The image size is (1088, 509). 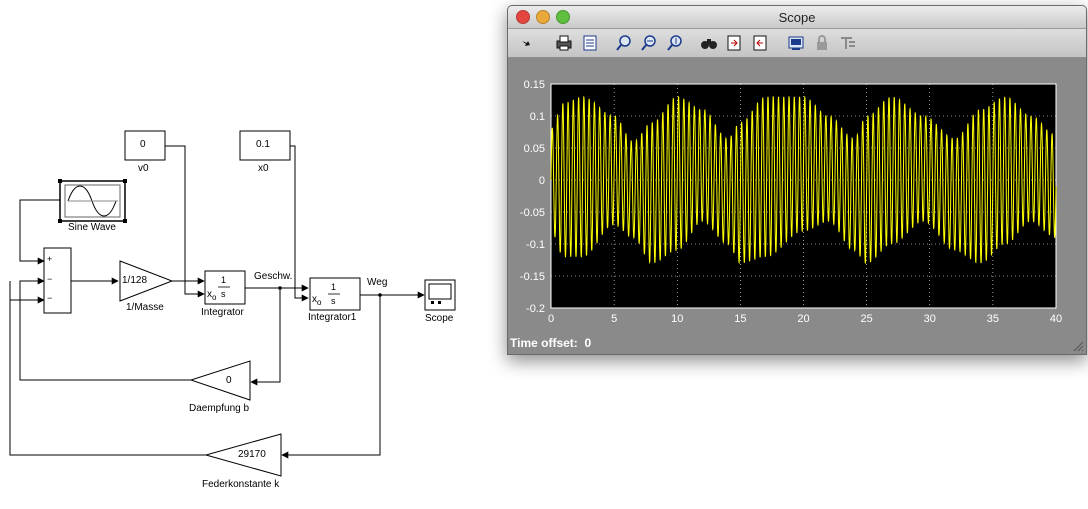 What do you see at coordinates (677, 319) in the screenshot?
I see `x-tick-label: 10` at bounding box center [677, 319].